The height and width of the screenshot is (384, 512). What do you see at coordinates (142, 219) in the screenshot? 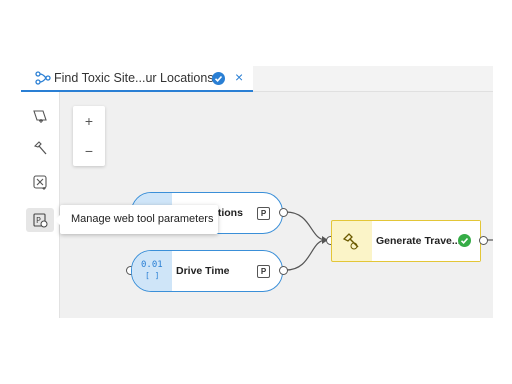
I see `tooltip-text: Manage web tool parameters` at bounding box center [142, 219].